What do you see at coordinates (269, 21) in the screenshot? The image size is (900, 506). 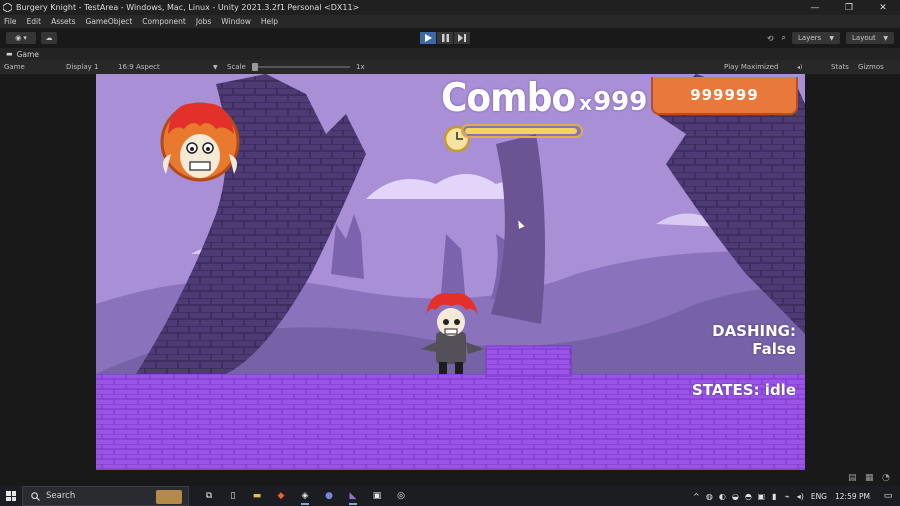 I see `menu-help: Help` at bounding box center [269, 21].